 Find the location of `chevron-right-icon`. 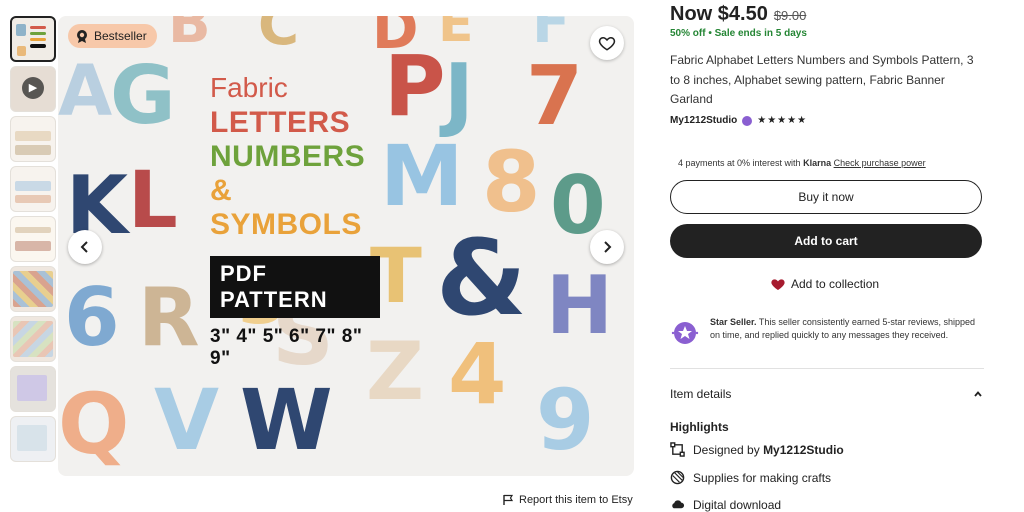

chevron-right-icon is located at coordinates (608, 247).